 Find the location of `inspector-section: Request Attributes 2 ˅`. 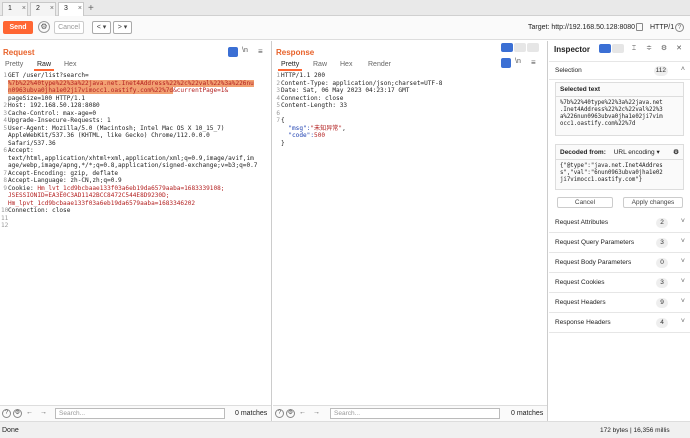

inspector-section: Request Attributes 2 ˅ is located at coordinates (619, 223).